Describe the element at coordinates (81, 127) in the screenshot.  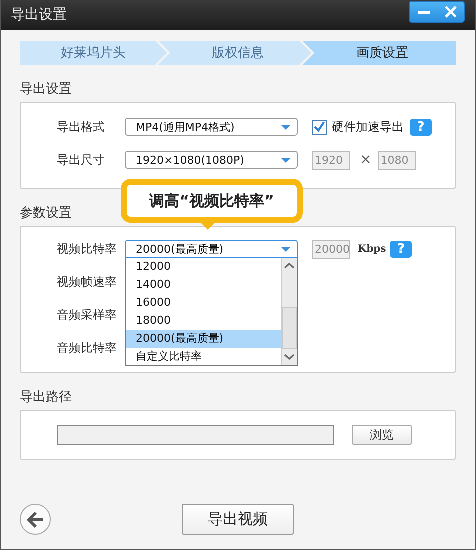
I see `field-label: 导出格式` at that location.